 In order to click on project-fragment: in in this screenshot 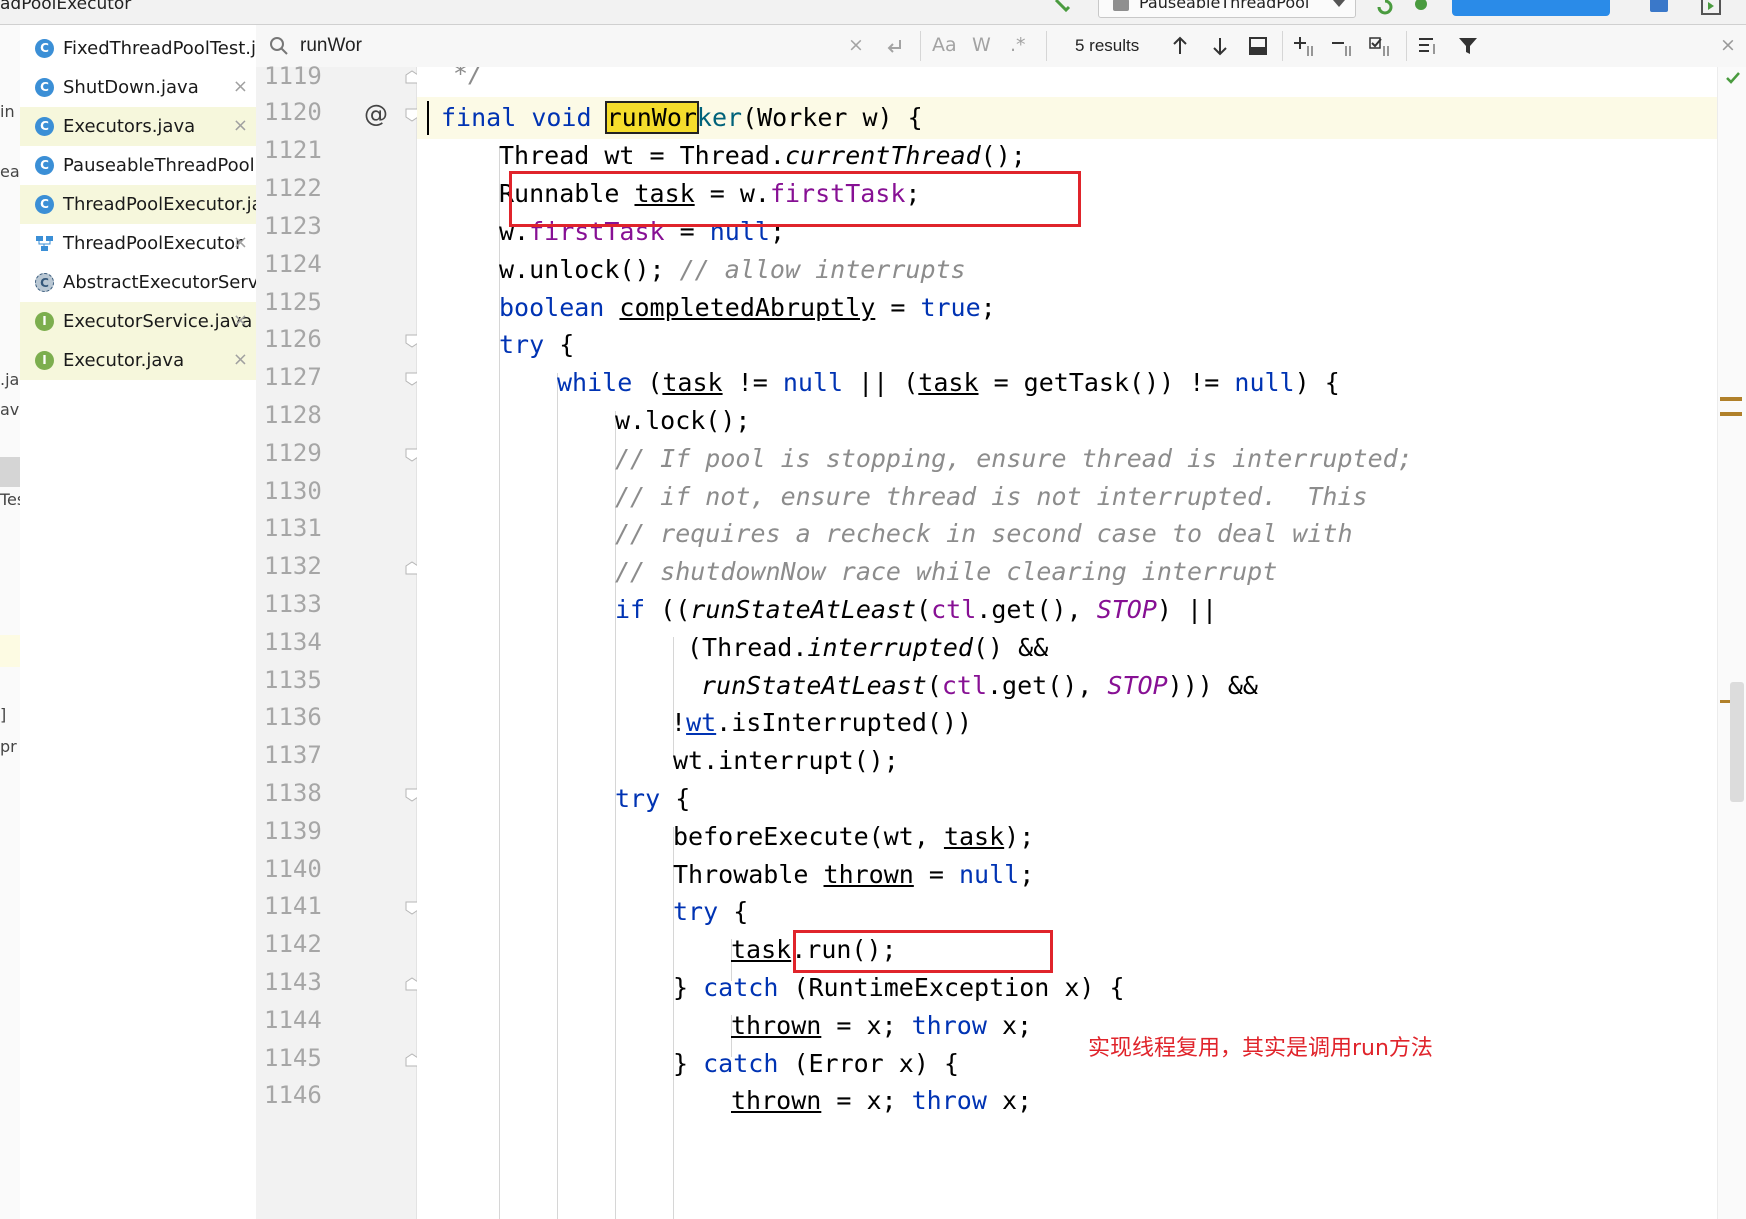, I will do `click(7, 111)`.